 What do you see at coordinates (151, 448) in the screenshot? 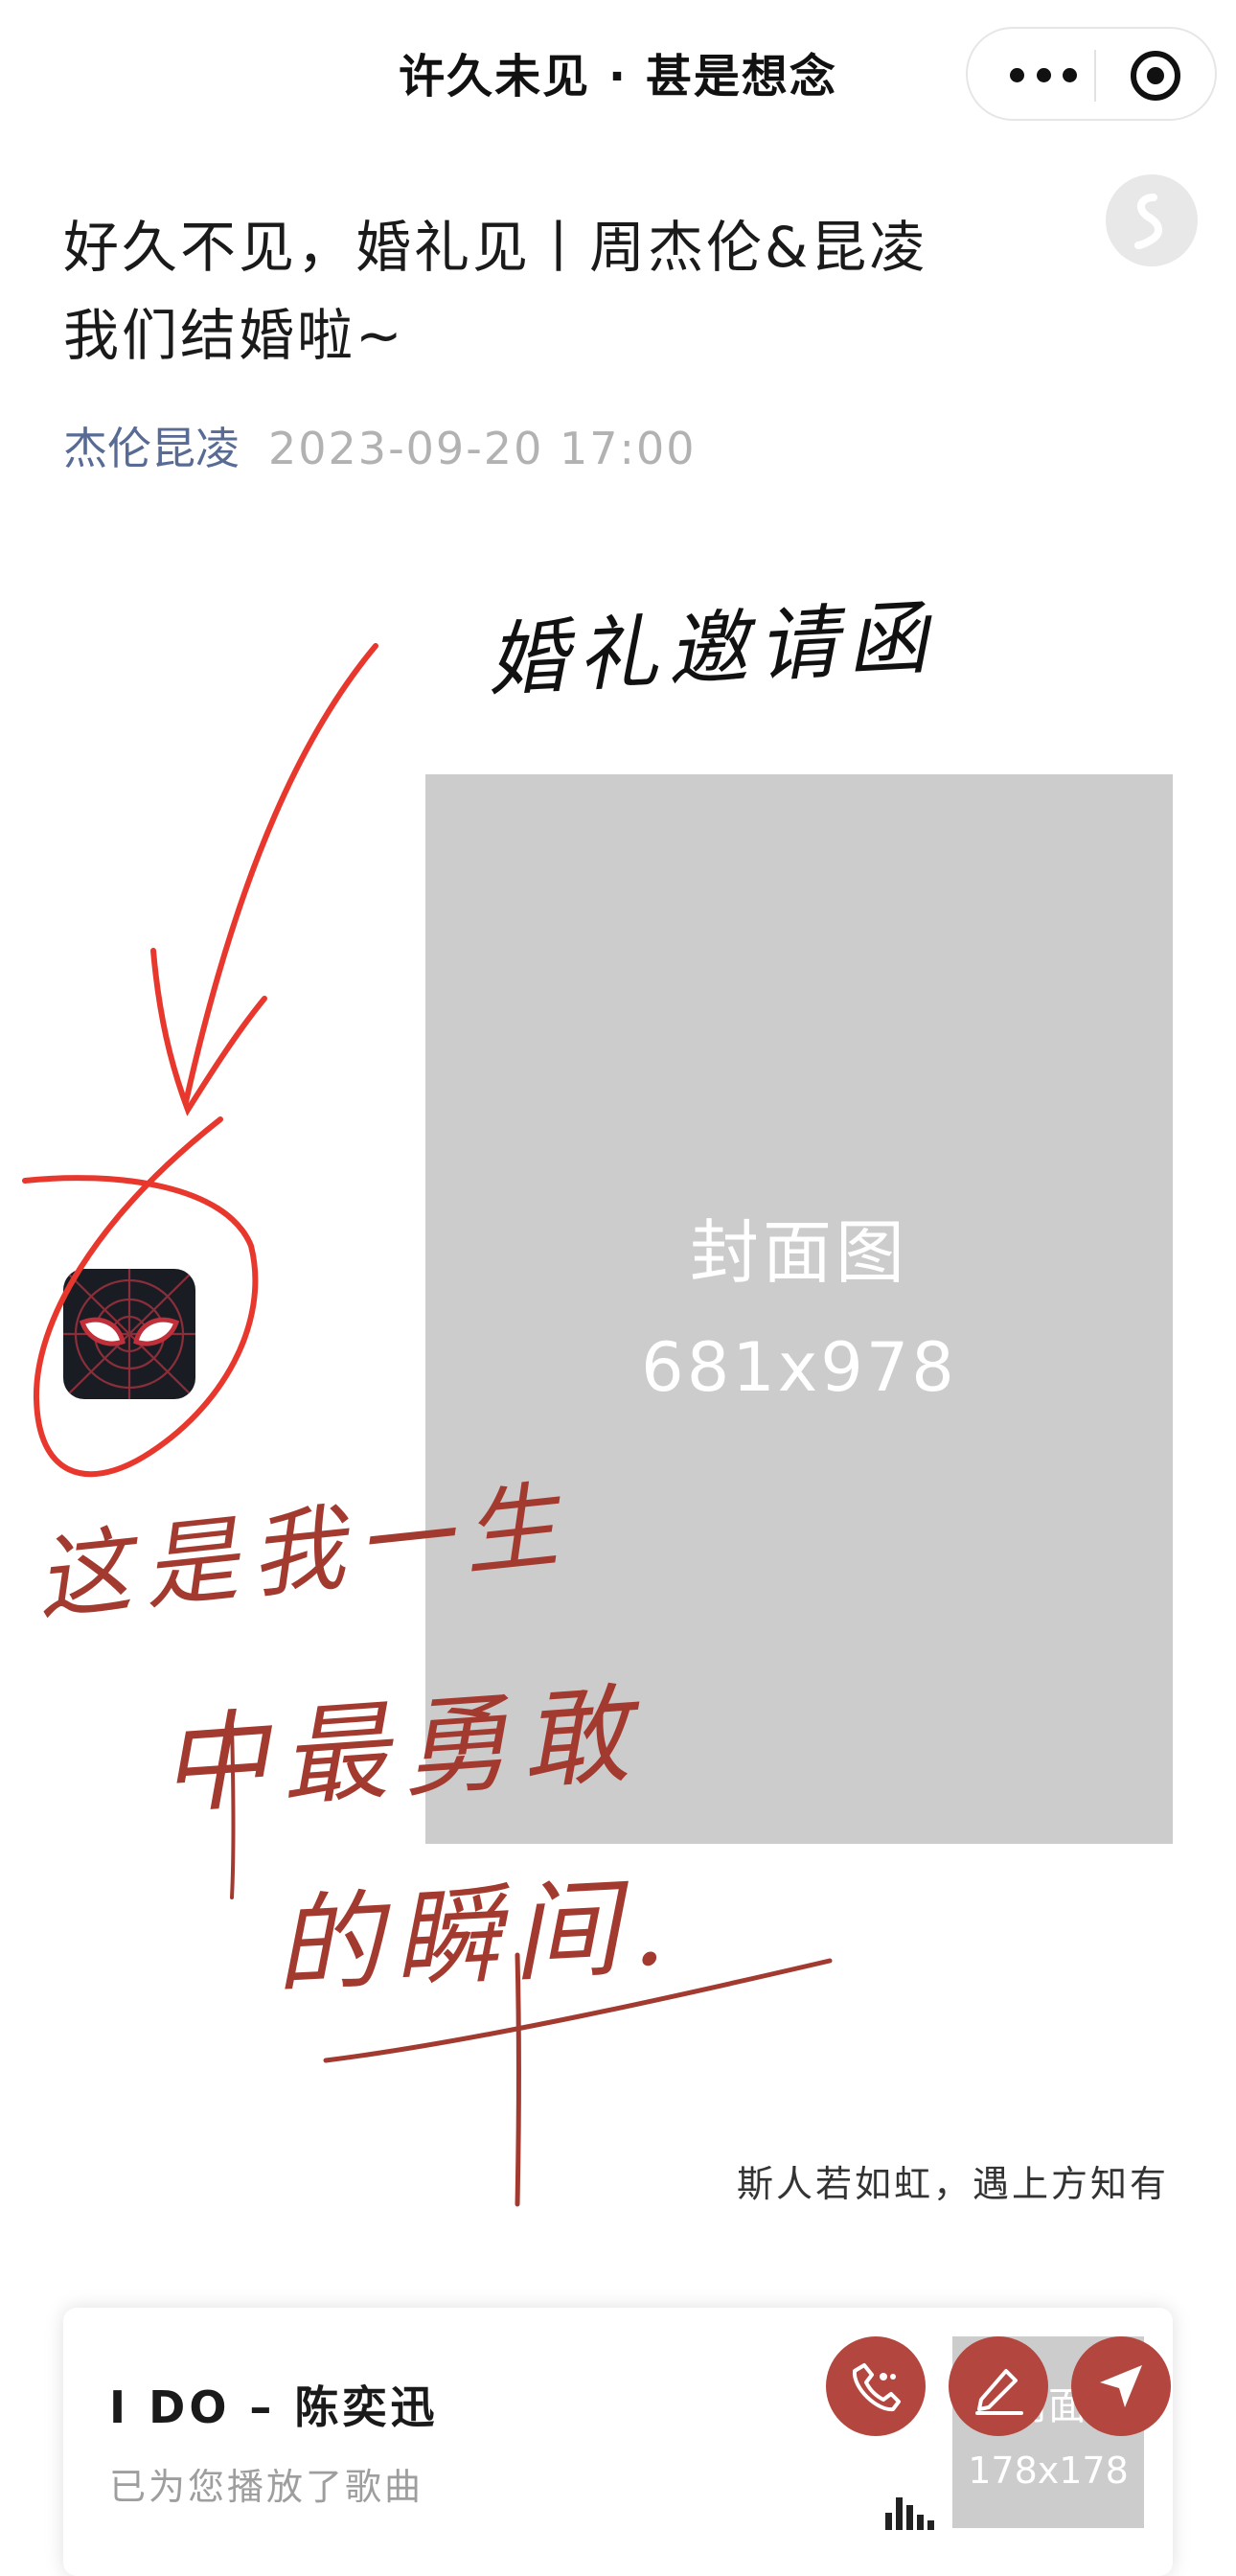
I see `author-link: 杰伦昆凌` at bounding box center [151, 448].